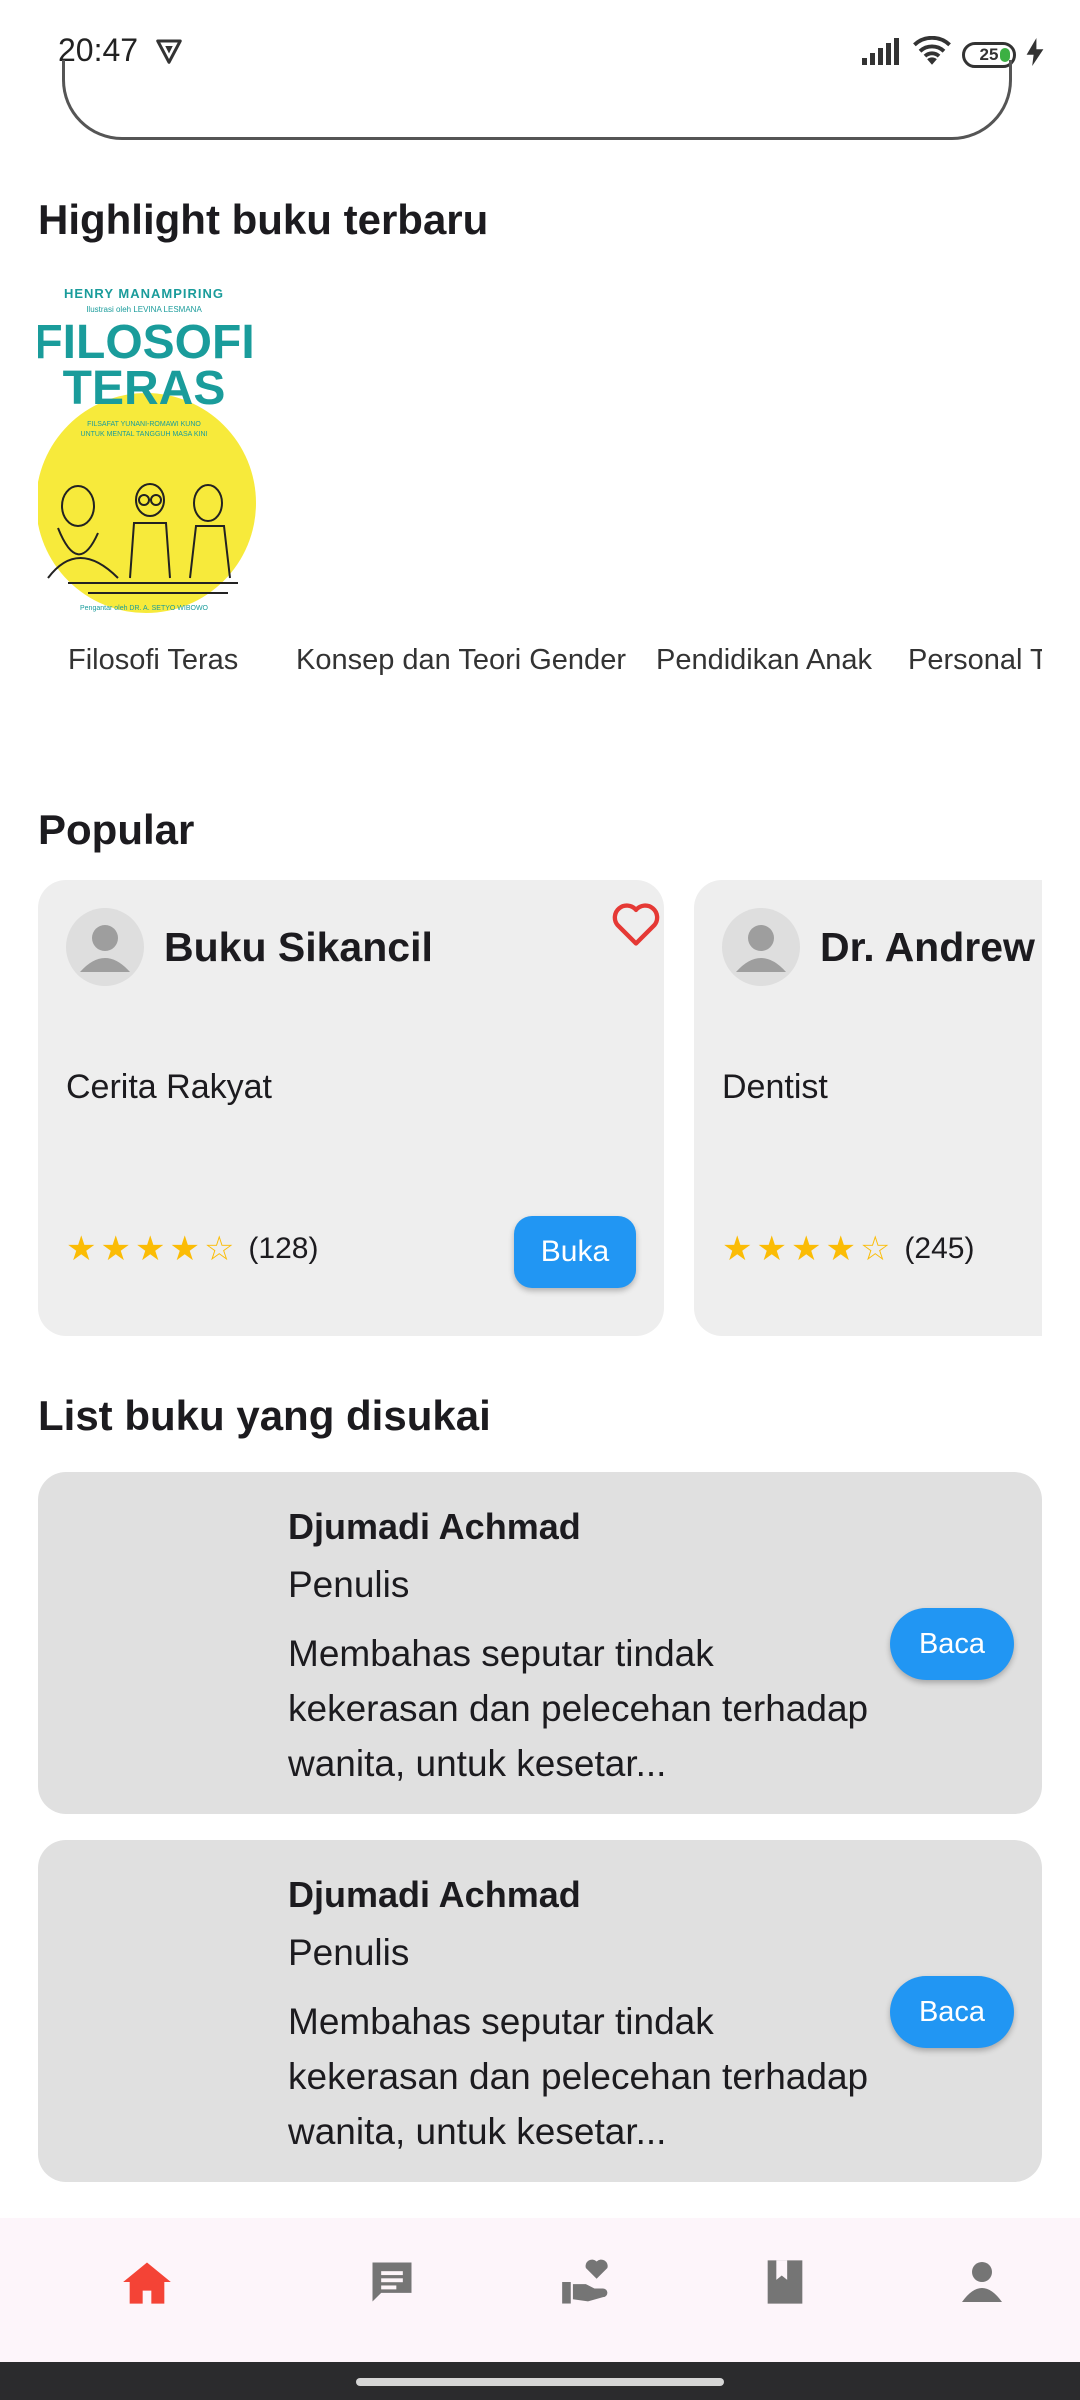  Describe the element at coordinates (144, 434) in the screenshot. I see `cover-subtitle-2: UNTUK MENTAL TANGGUH MASA KINI` at that location.